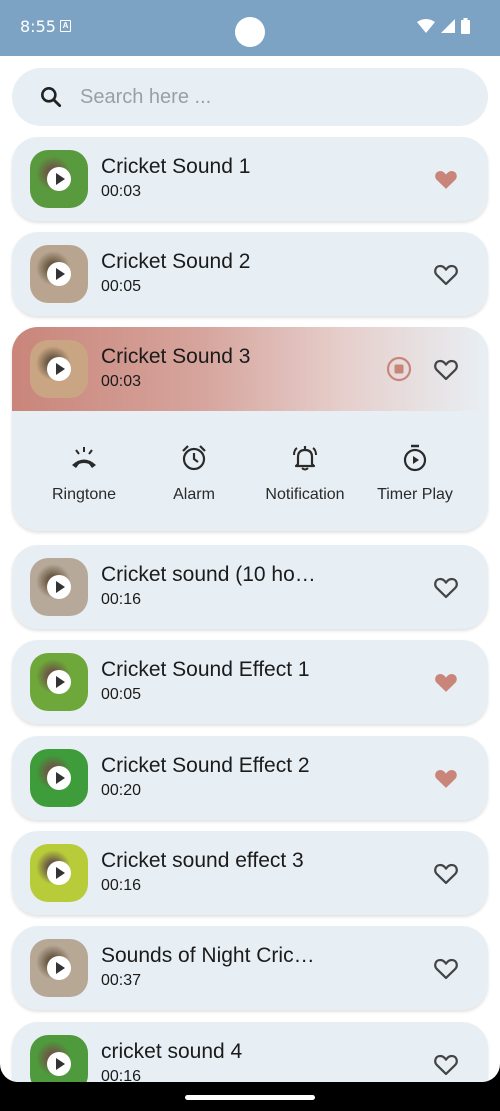 The height and width of the screenshot is (1111, 500). I want to click on signal-icon, so click(448, 26).